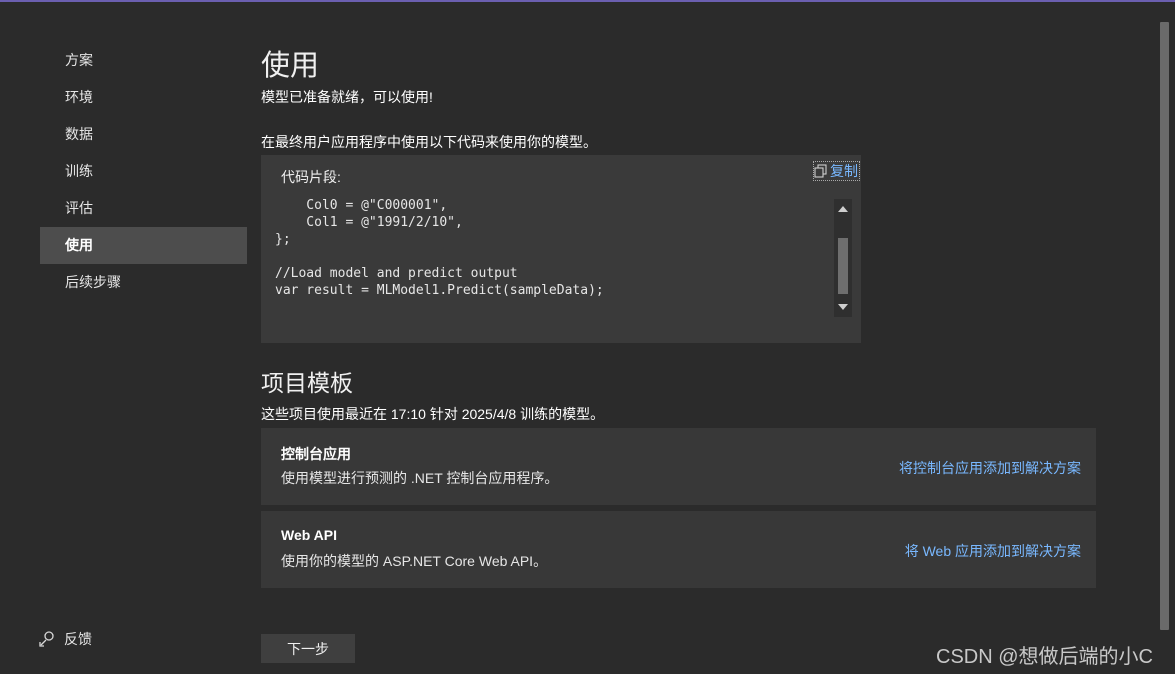 The width and height of the screenshot is (1175, 674). Describe the element at coordinates (347, 97) in the screenshot. I see `ready-message: 模型已准备就绪，可以使用!` at that location.